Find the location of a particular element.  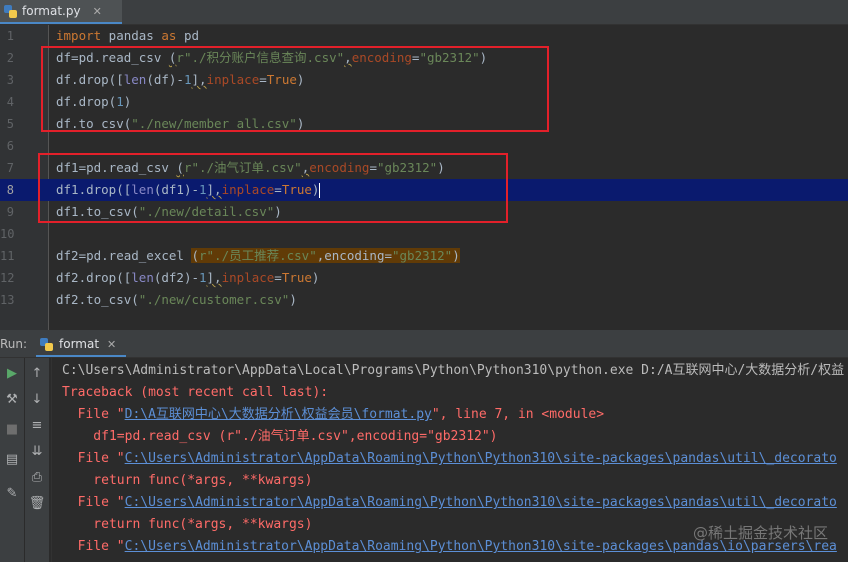

down-arrow-icon: ↓ is located at coordinates (37, 400).